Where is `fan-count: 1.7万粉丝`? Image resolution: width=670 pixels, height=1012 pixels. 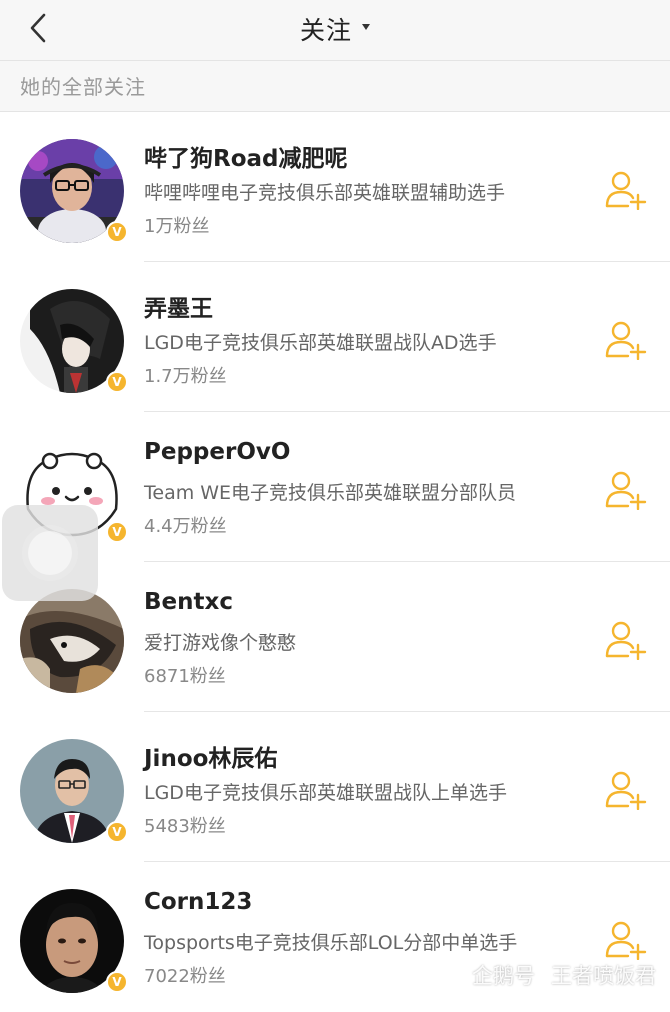
fan-count: 1.7万粉丝 is located at coordinates (185, 376).